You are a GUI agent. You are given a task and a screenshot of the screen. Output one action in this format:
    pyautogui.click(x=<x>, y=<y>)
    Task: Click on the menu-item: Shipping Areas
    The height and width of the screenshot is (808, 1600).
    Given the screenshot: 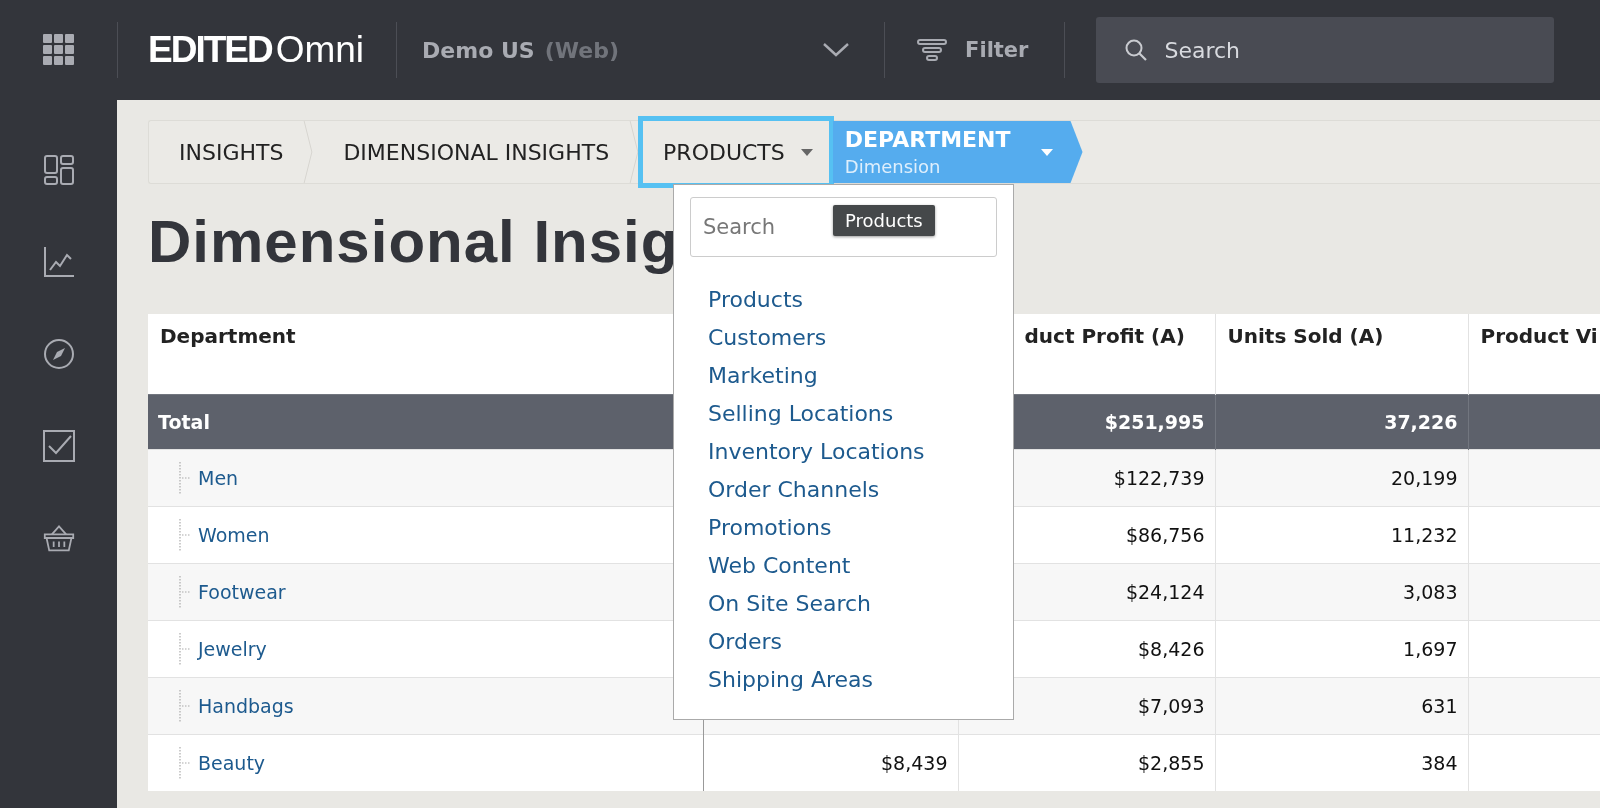 What is the action you would take?
    pyautogui.click(x=791, y=679)
    